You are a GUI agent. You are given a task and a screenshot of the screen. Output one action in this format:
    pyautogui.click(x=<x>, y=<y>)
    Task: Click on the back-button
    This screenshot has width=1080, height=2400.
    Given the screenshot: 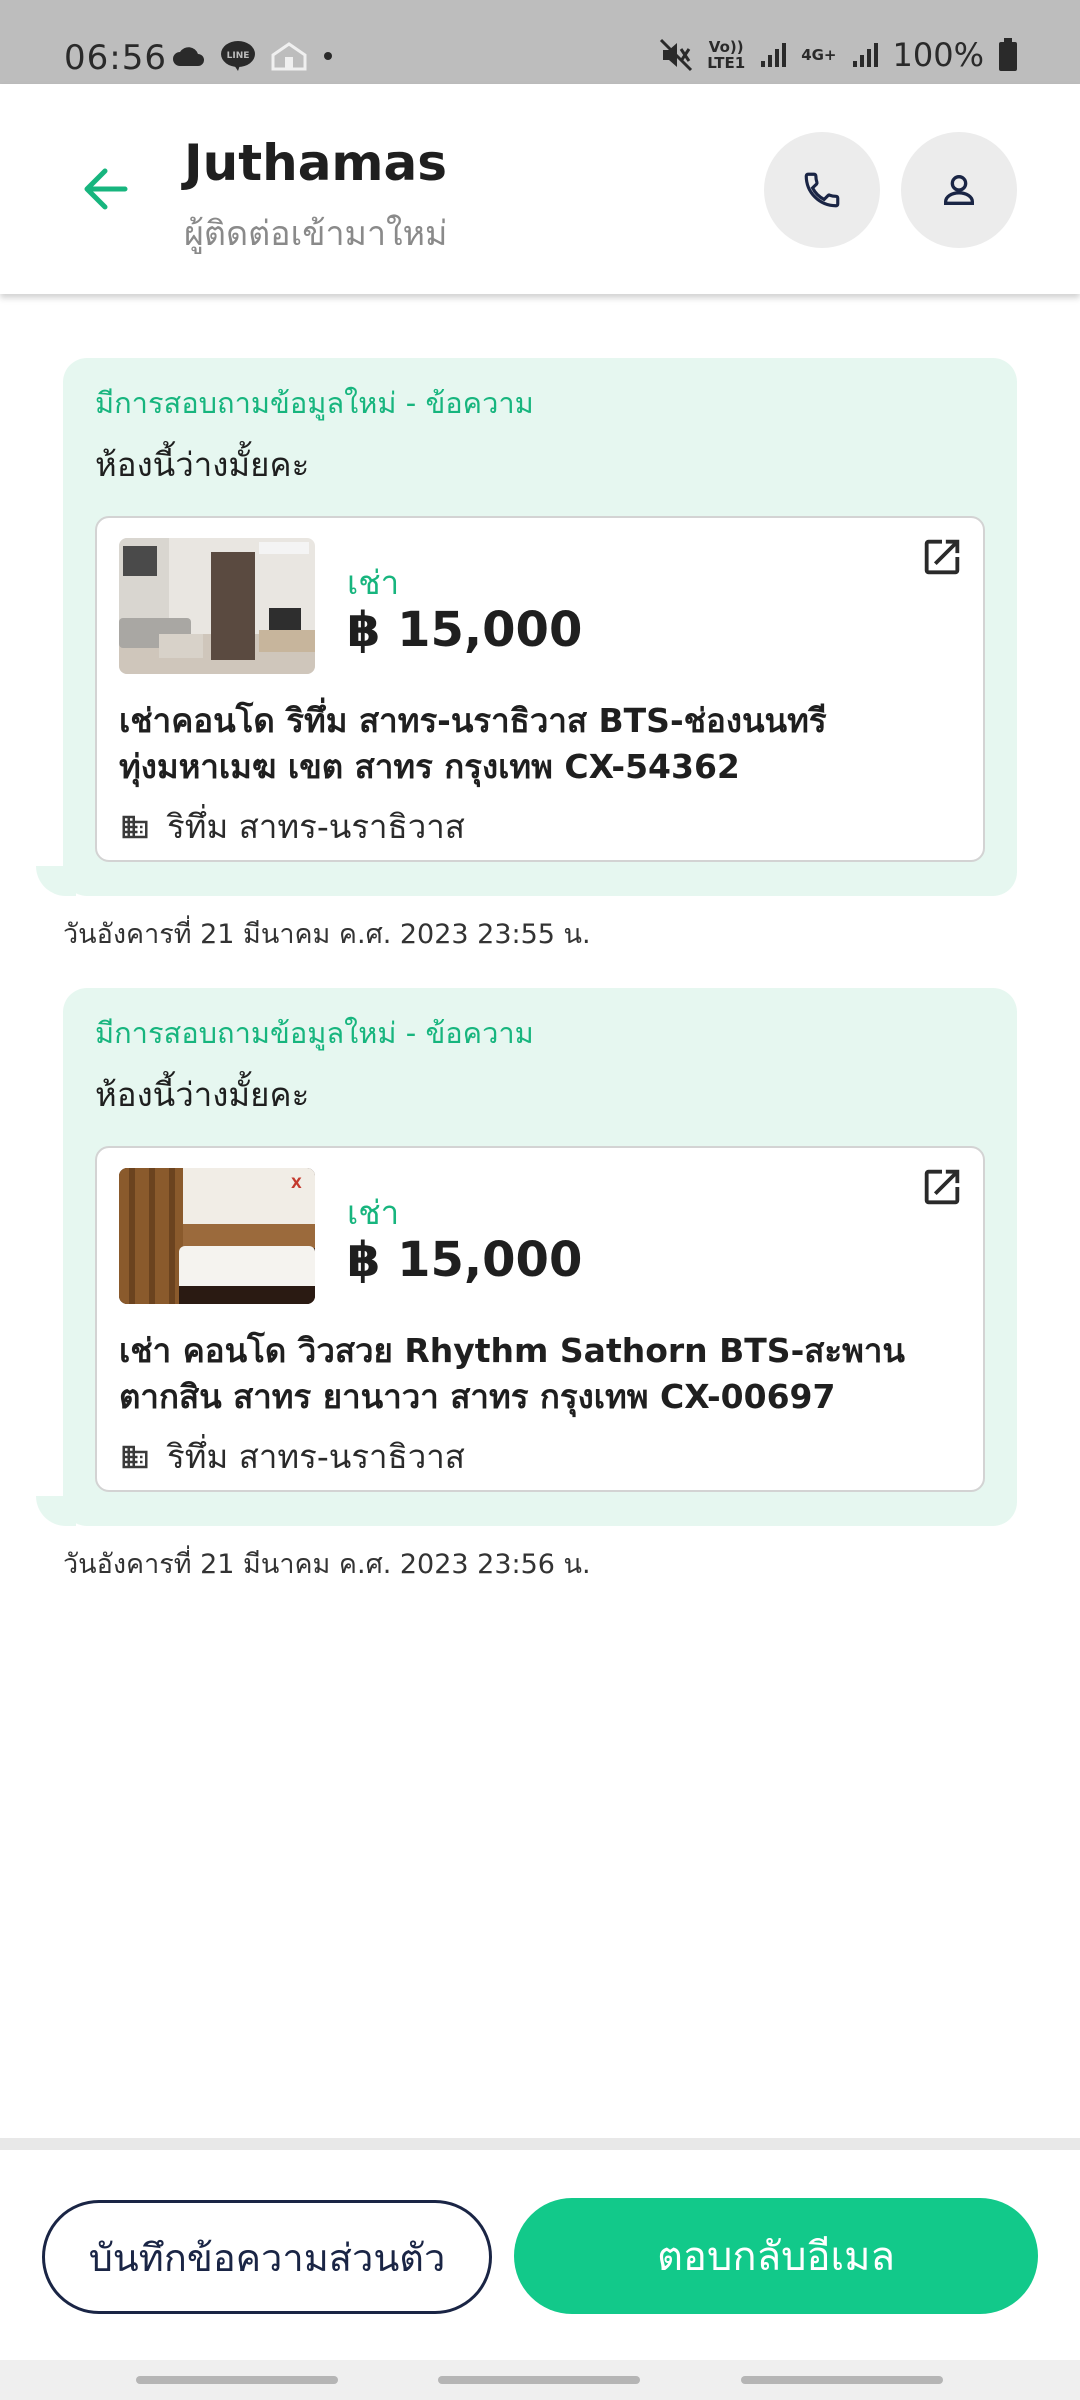 What is the action you would take?
    pyautogui.click(x=105, y=189)
    